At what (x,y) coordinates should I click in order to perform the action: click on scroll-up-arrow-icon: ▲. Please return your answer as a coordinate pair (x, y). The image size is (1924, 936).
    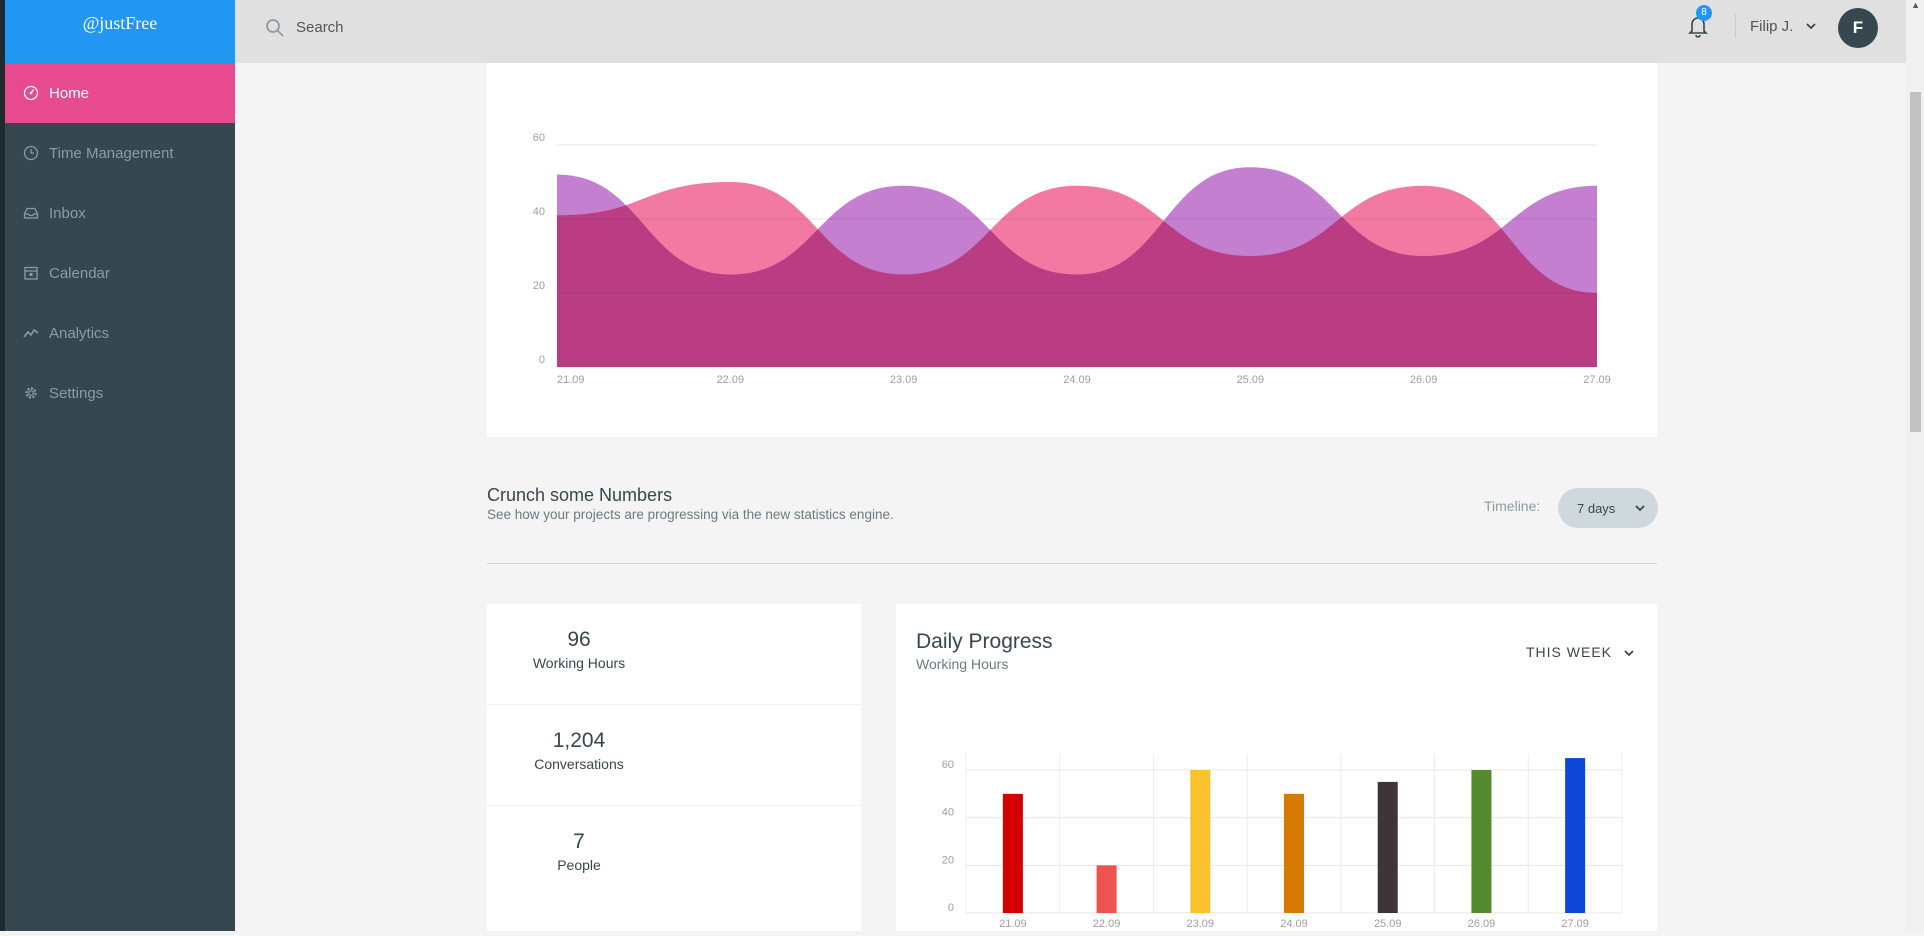
    Looking at the image, I should click on (1915, 5).